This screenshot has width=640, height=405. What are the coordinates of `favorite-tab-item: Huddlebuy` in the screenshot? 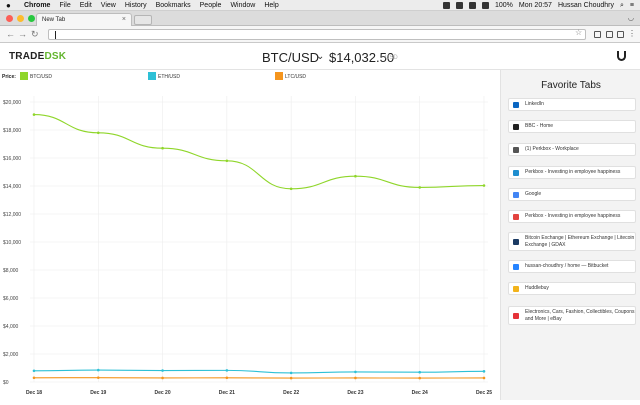 It's located at (572, 288).